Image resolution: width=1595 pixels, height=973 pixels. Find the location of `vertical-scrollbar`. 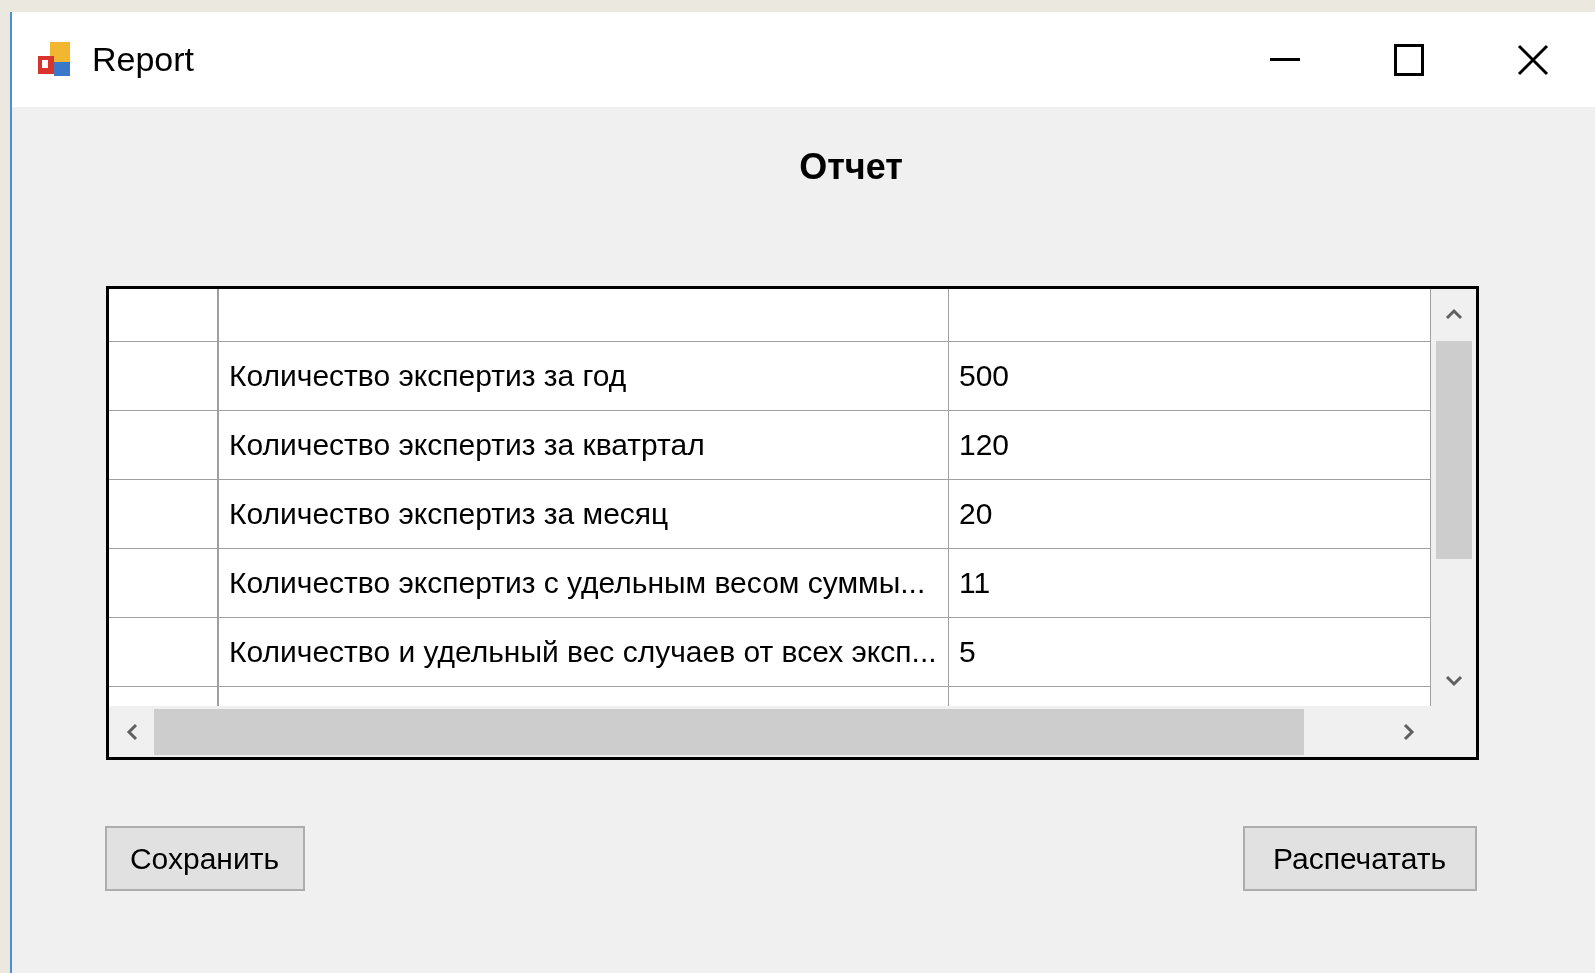

vertical-scrollbar is located at coordinates (1453, 497).